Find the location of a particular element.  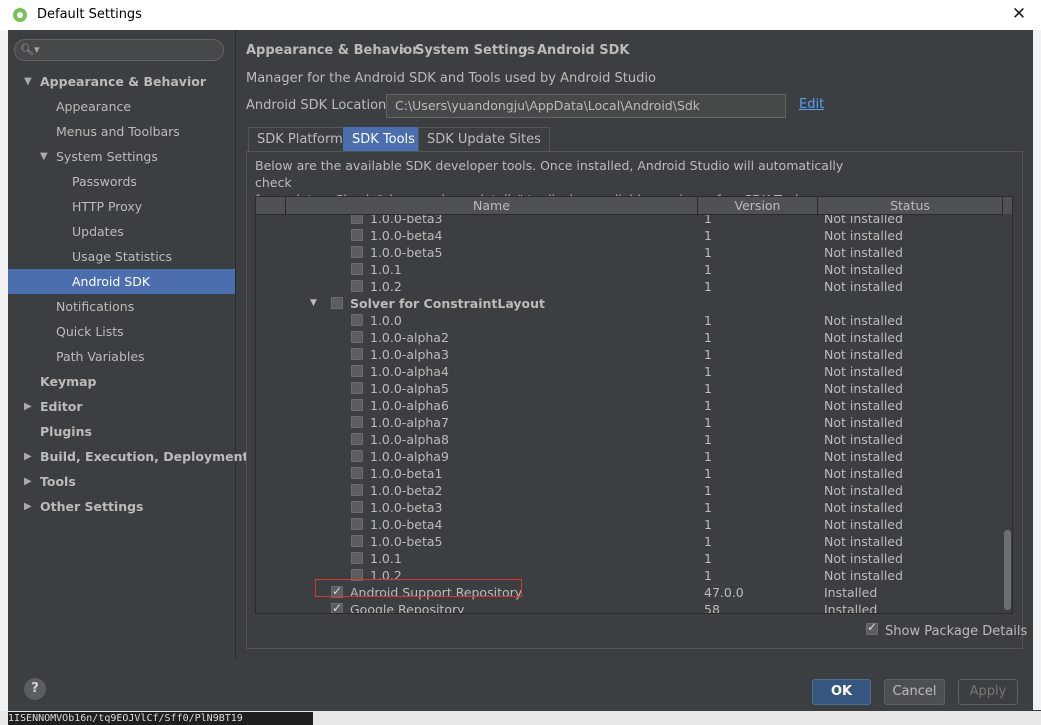

ok-button: OK is located at coordinates (841, 692).